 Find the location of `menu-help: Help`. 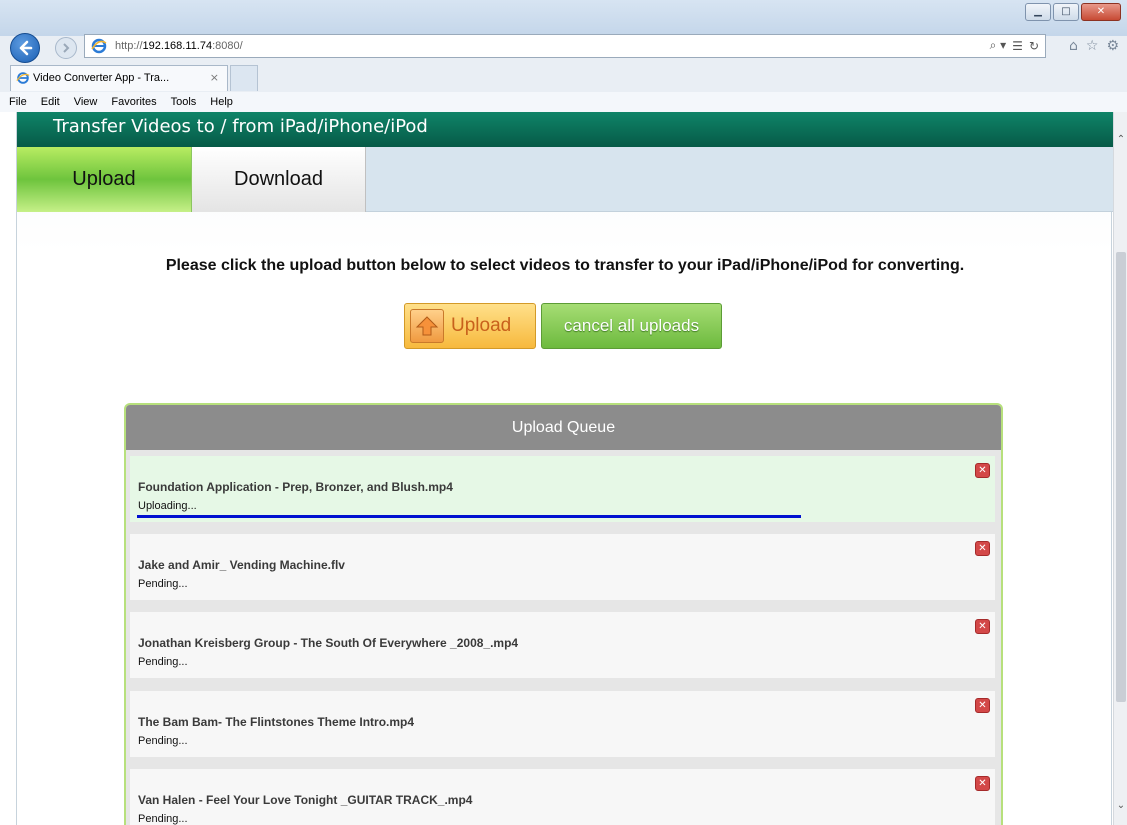

menu-help: Help is located at coordinates (221, 102).